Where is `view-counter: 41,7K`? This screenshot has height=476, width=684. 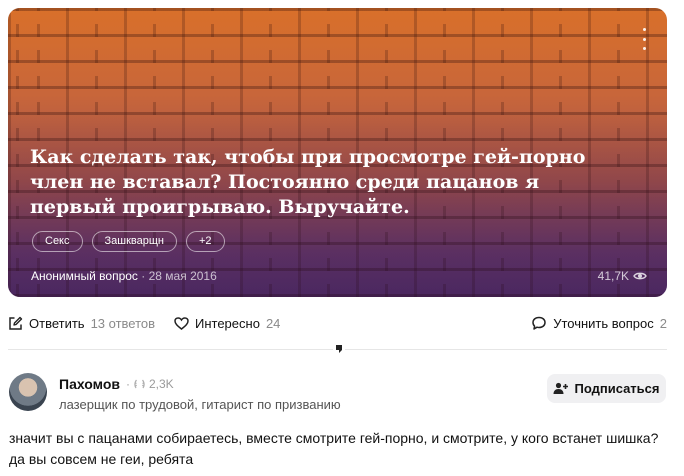
view-counter: 41,7K is located at coordinates (622, 276).